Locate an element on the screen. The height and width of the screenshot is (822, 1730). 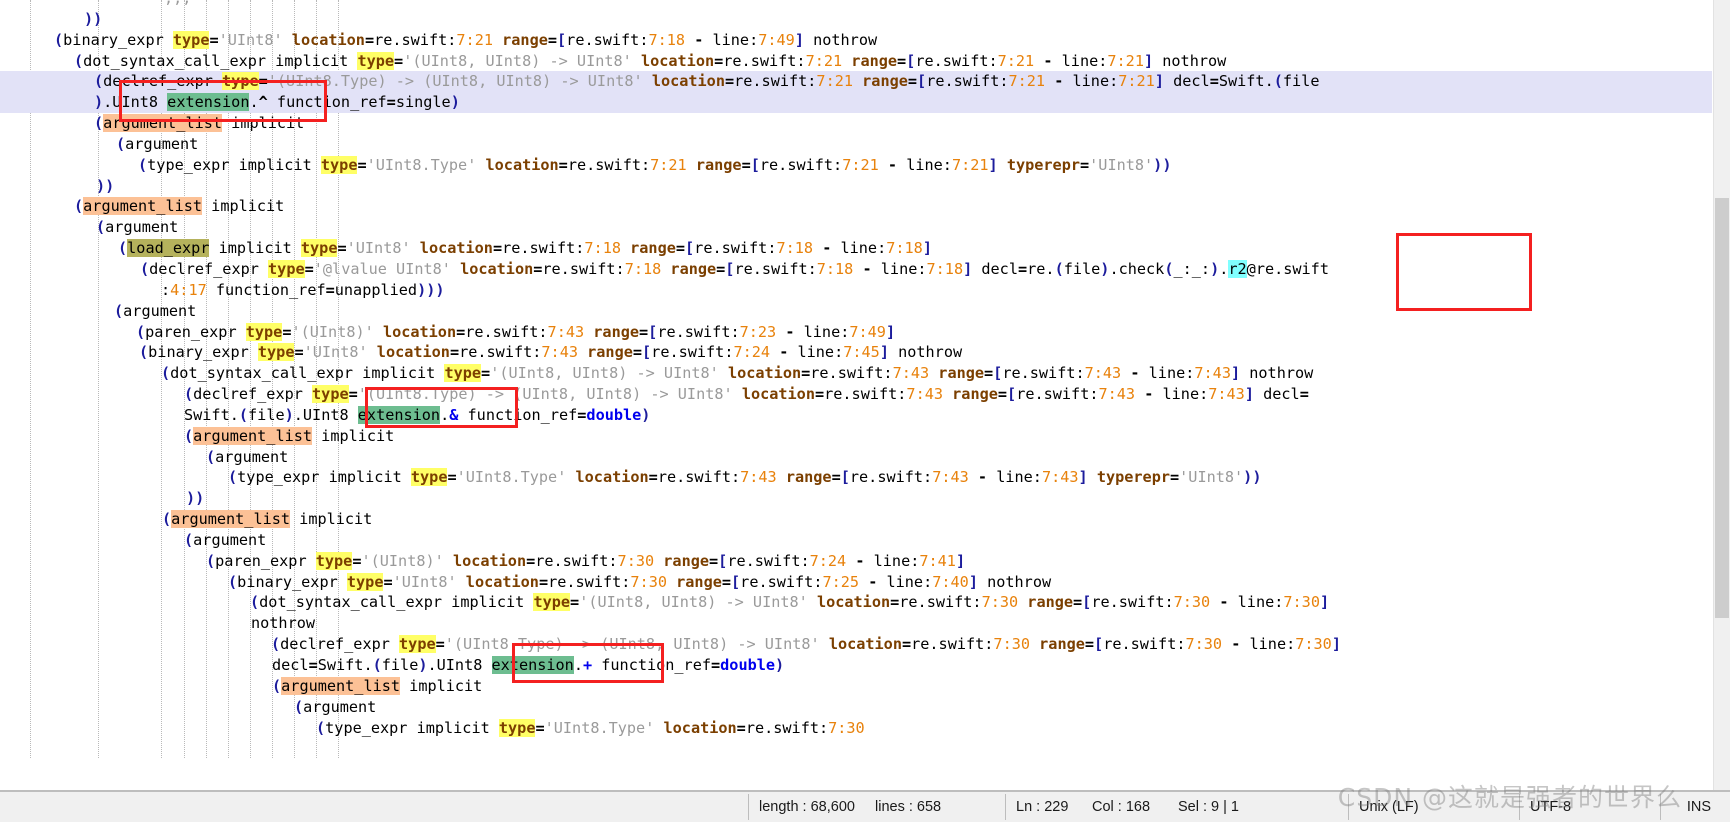
status-eol-format: Unix (LF) is located at coordinates (1434, 807).